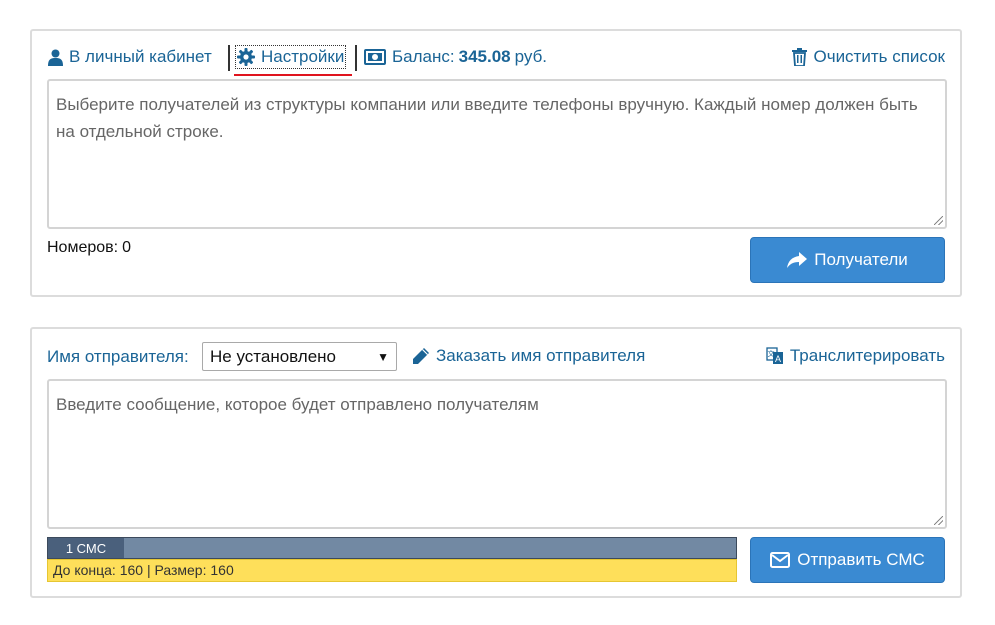 This screenshot has width=995, height=625. What do you see at coordinates (780, 560) in the screenshot?
I see `envelope-icon` at bounding box center [780, 560].